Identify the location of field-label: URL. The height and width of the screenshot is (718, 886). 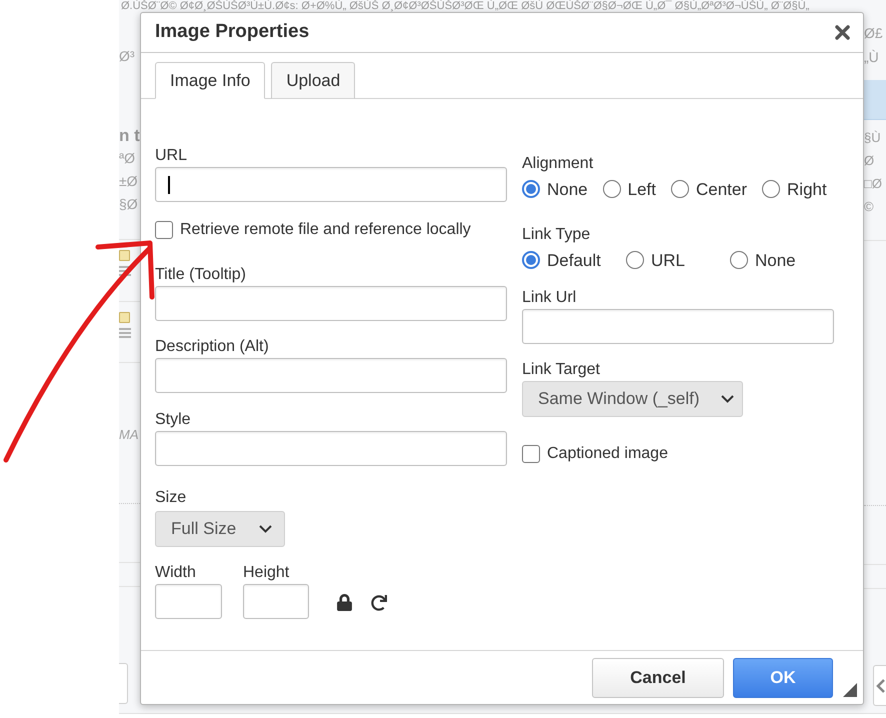
(171, 156).